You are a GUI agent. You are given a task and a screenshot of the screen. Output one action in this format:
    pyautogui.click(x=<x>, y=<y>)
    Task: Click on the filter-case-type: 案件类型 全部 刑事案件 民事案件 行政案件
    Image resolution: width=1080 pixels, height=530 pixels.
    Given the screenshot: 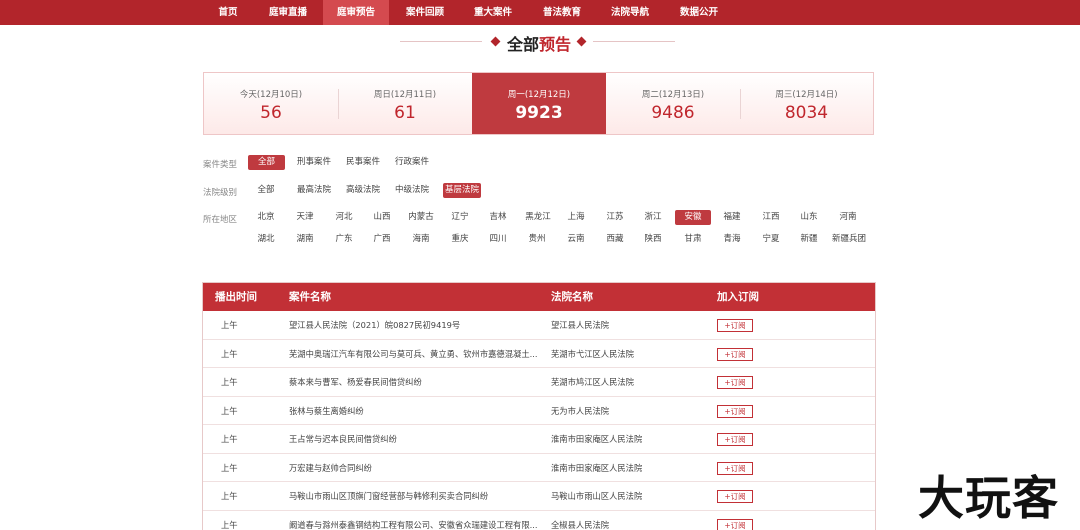 What is the action you would take?
    pyautogui.click(x=543, y=163)
    